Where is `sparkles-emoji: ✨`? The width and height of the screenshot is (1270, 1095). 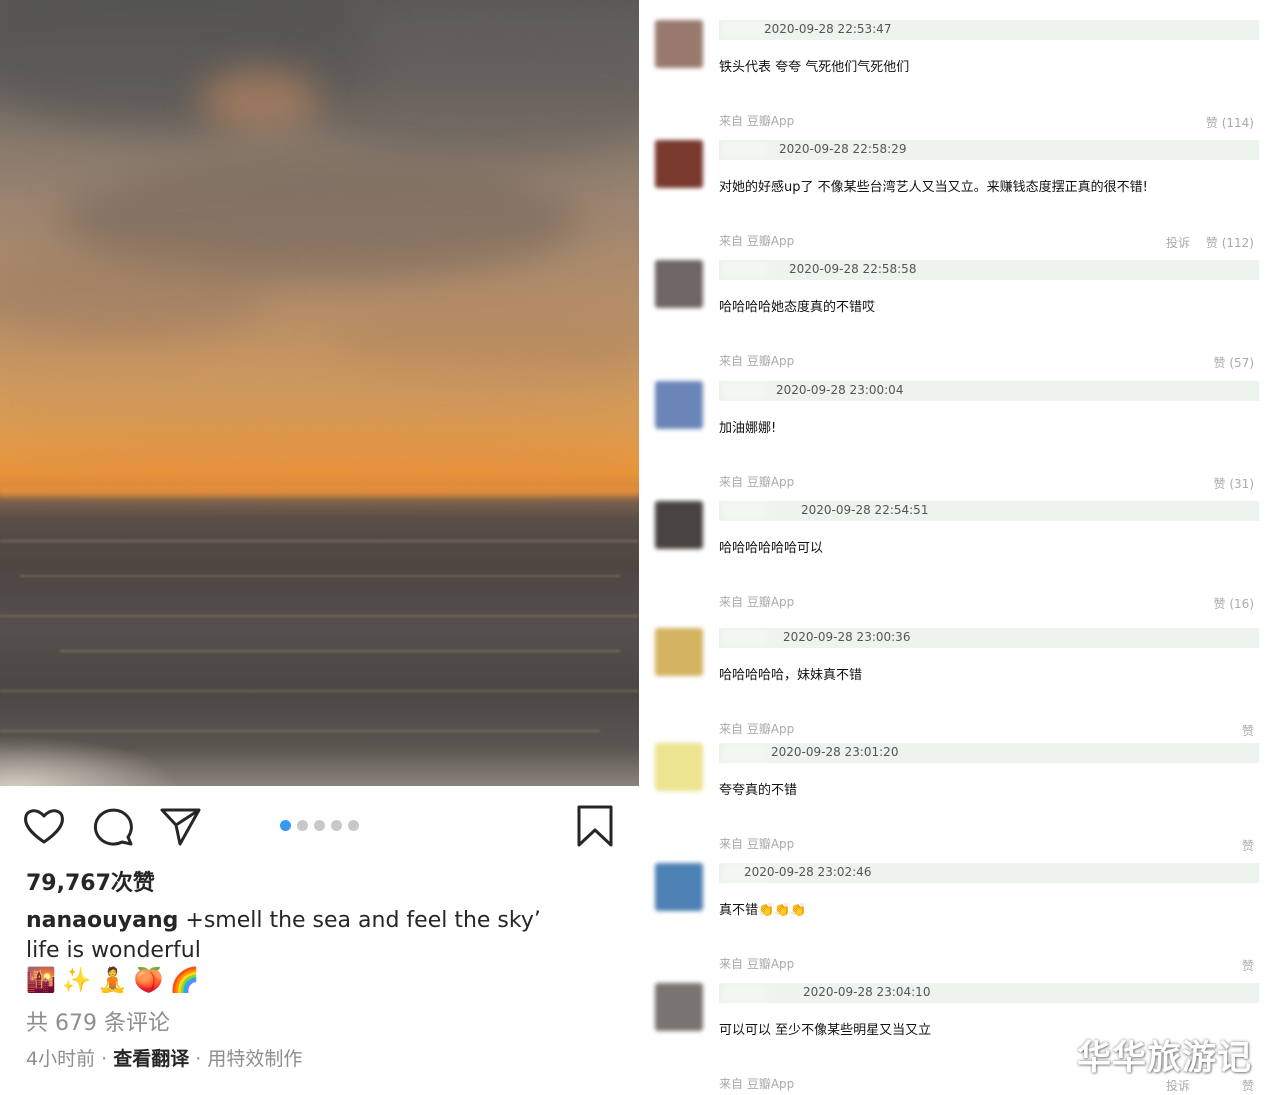 sparkles-emoji: ✨ is located at coordinates (76, 980).